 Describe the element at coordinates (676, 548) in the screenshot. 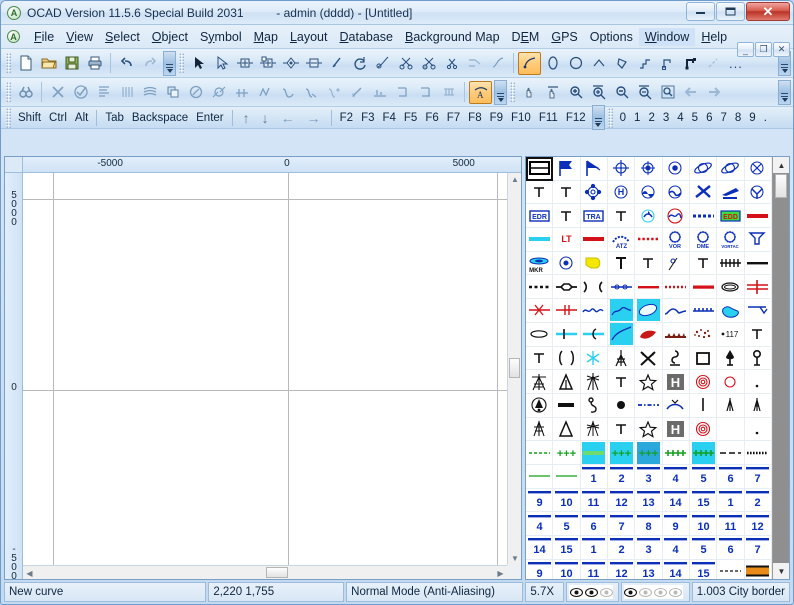

I see `sym-num-4c: 4` at that location.